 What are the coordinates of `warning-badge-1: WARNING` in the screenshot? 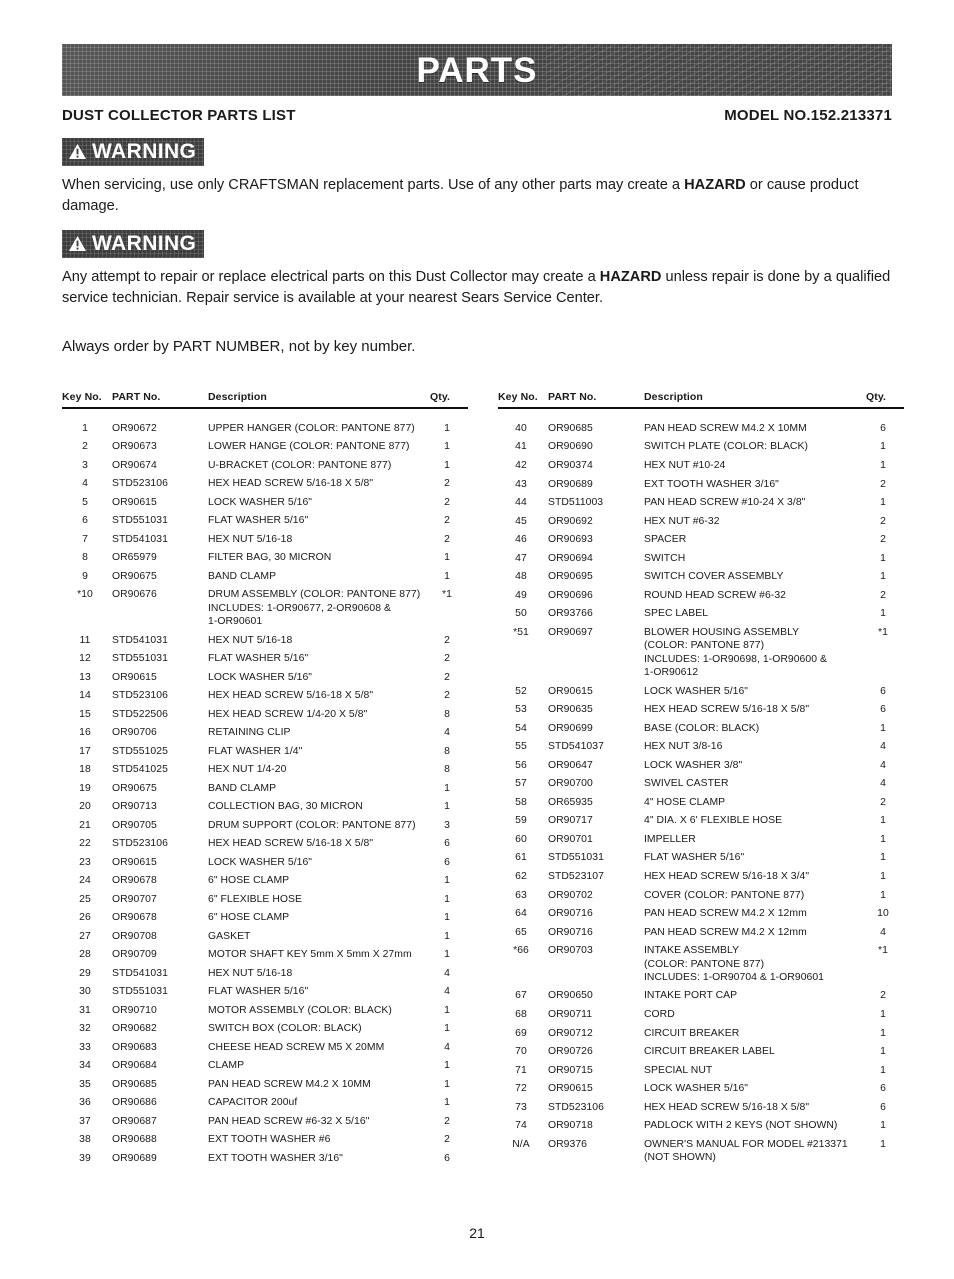 It's located at (133, 152).